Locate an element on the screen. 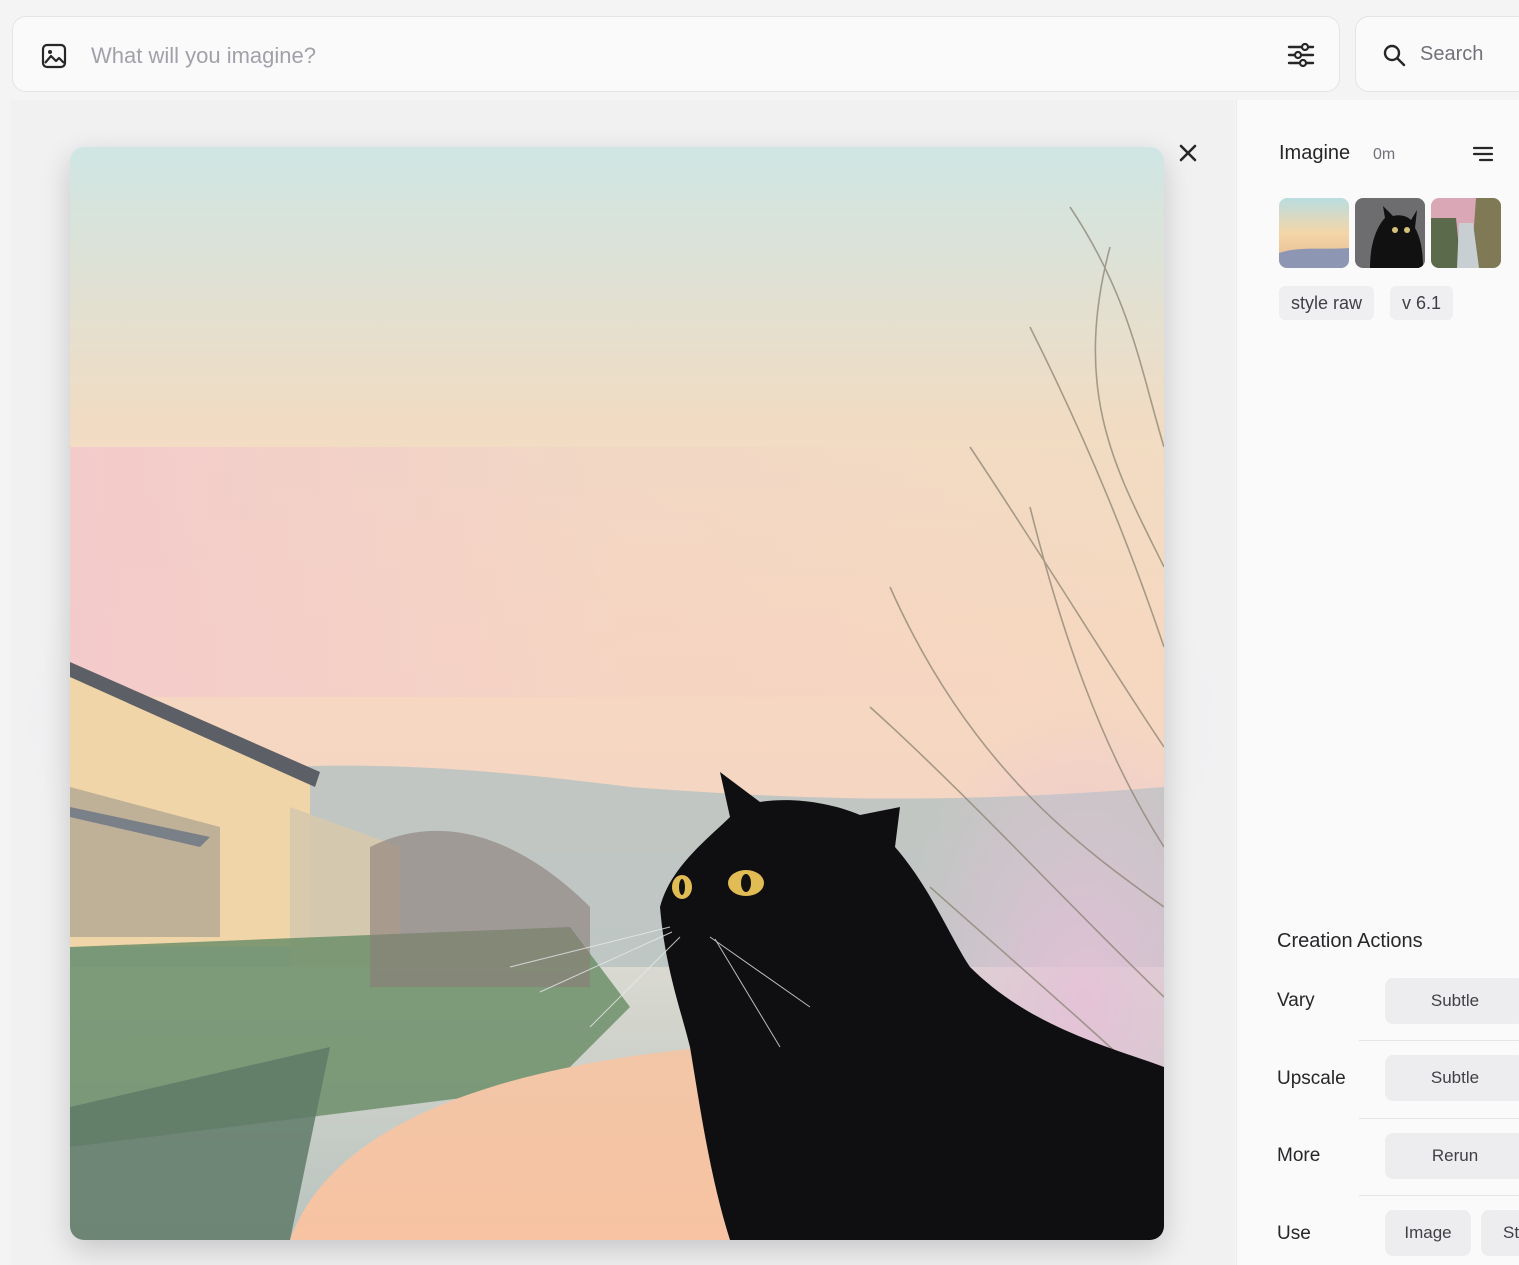 This screenshot has height=1265, width=1519. menu-icon is located at coordinates (1483, 154).